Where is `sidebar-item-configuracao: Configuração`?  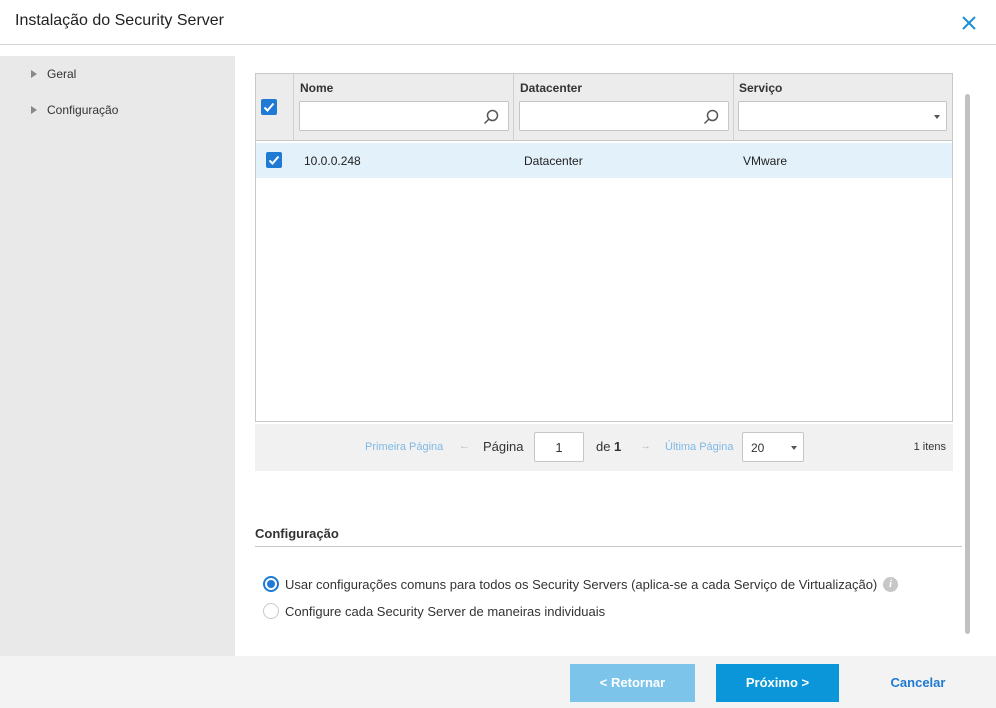 sidebar-item-configuracao: Configuração is located at coordinates (74, 110).